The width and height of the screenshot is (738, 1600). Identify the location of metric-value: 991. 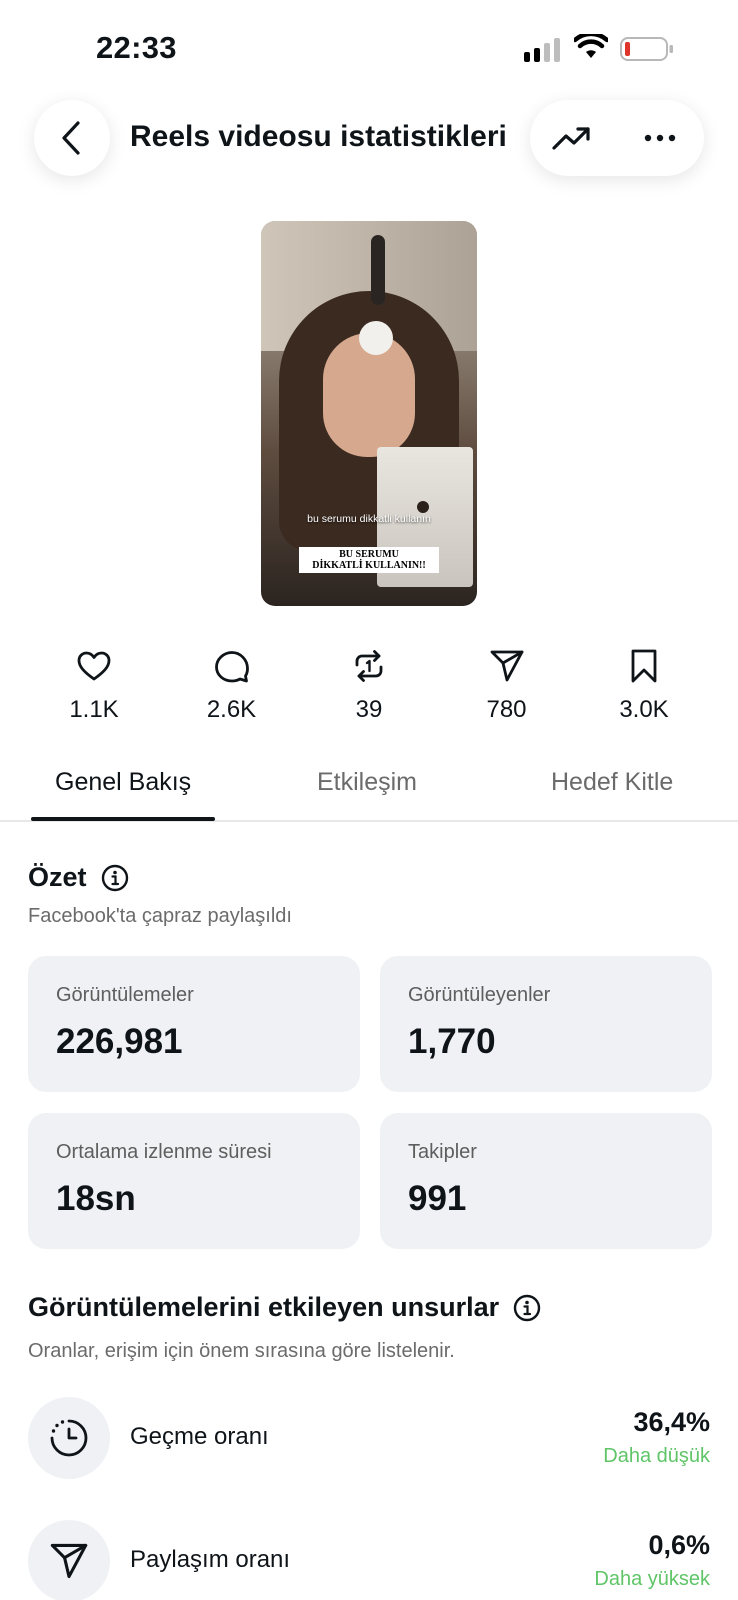
(437, 1198).